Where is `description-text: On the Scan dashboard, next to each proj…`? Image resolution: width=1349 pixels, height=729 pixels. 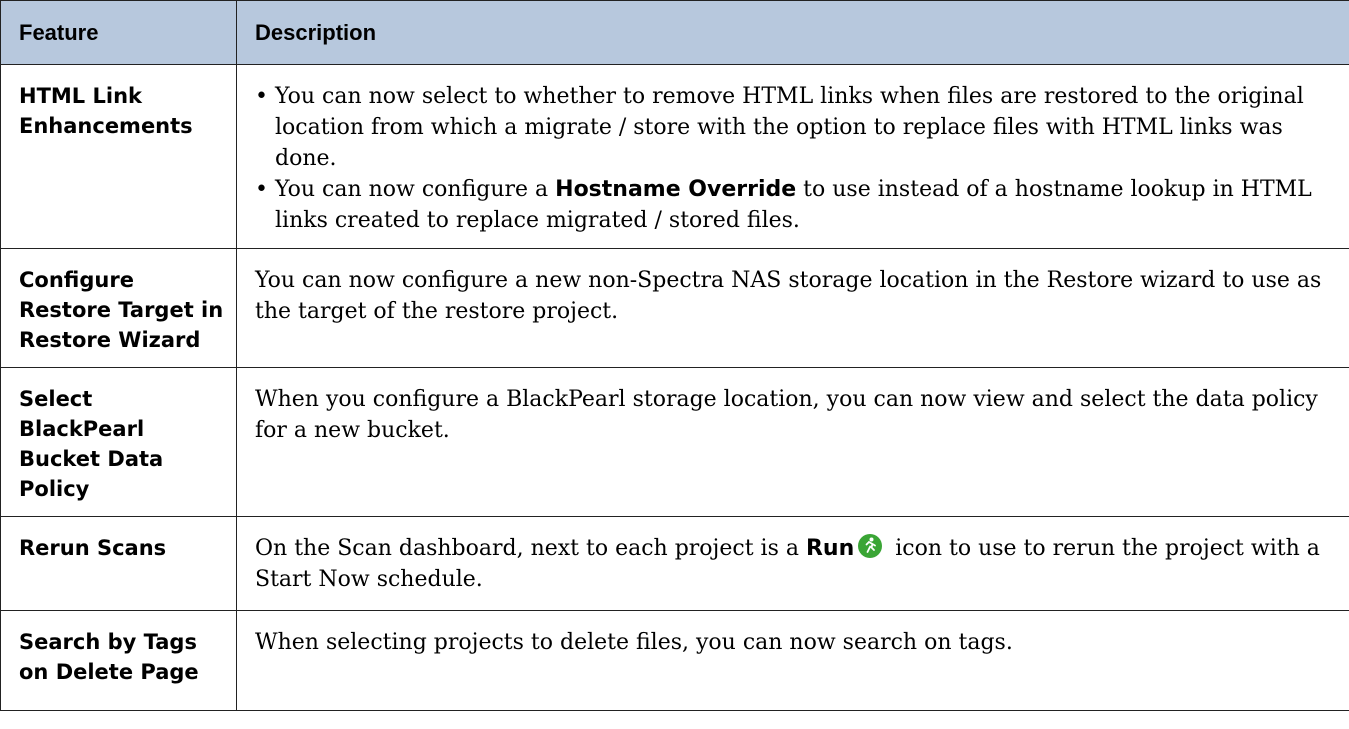
description-text: On the Scan dashboard, next to each proj… is located at coordinates (530, 548).